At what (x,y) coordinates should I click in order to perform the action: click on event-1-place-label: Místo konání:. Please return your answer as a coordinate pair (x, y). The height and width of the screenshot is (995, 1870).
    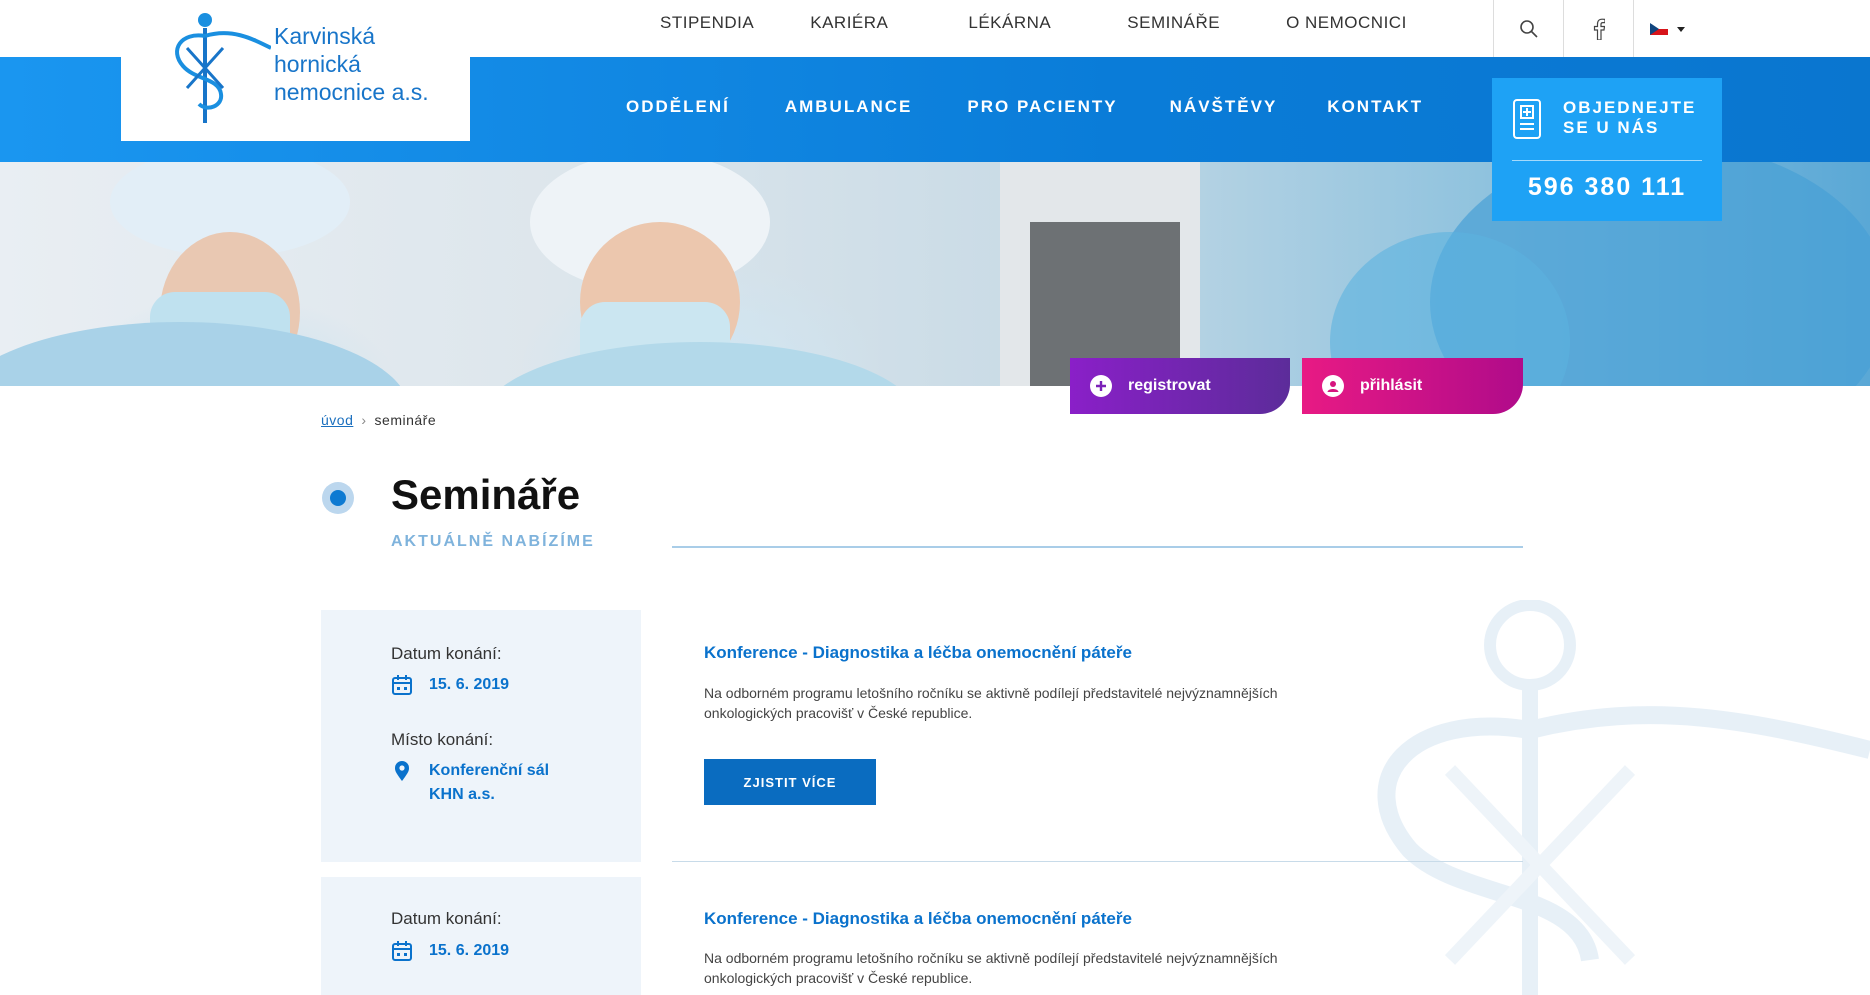
    Looking at the image, I should click on (442, 739).